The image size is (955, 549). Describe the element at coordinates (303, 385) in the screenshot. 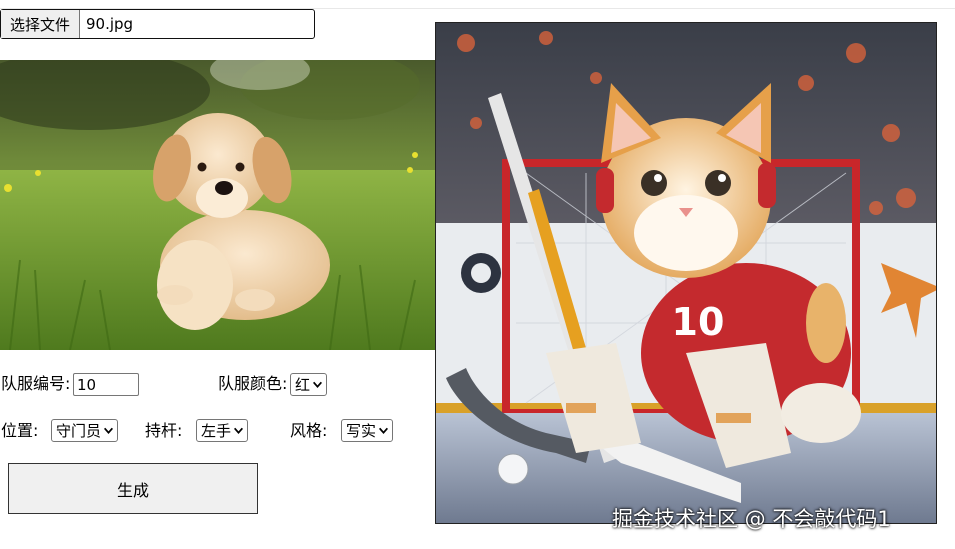

I see `jersey-color-value: 红` at that location.